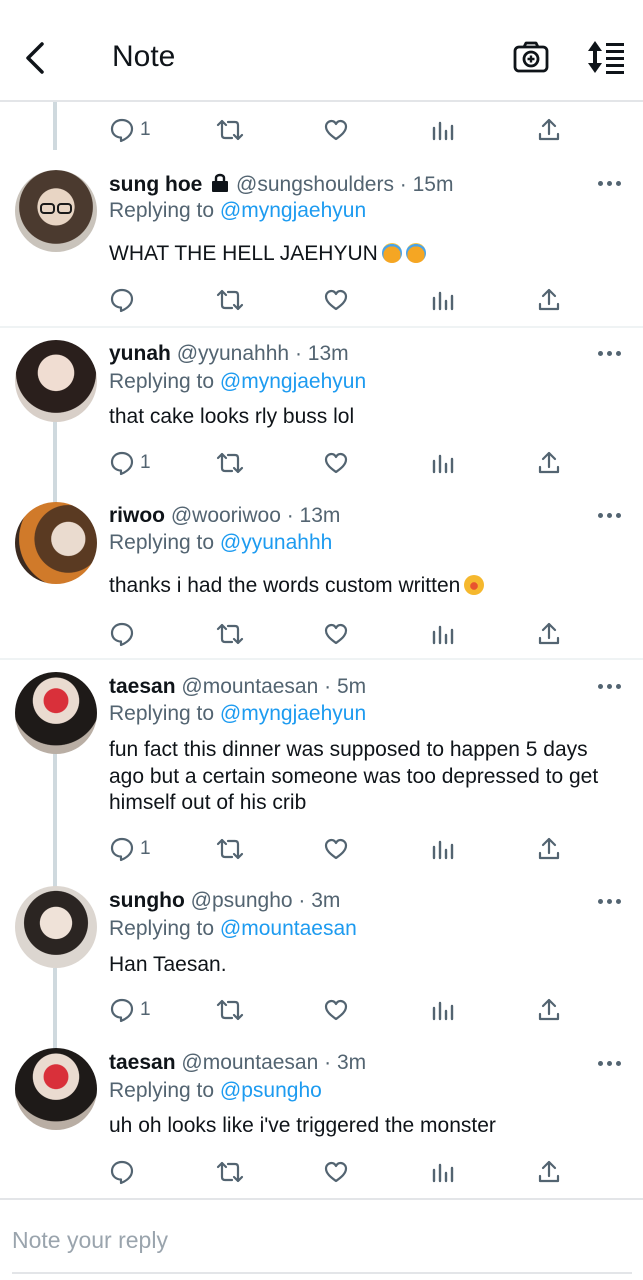 The height and width of the screenshot is (1280, 643). I want to click on glasses-icon, so click(56, 208).